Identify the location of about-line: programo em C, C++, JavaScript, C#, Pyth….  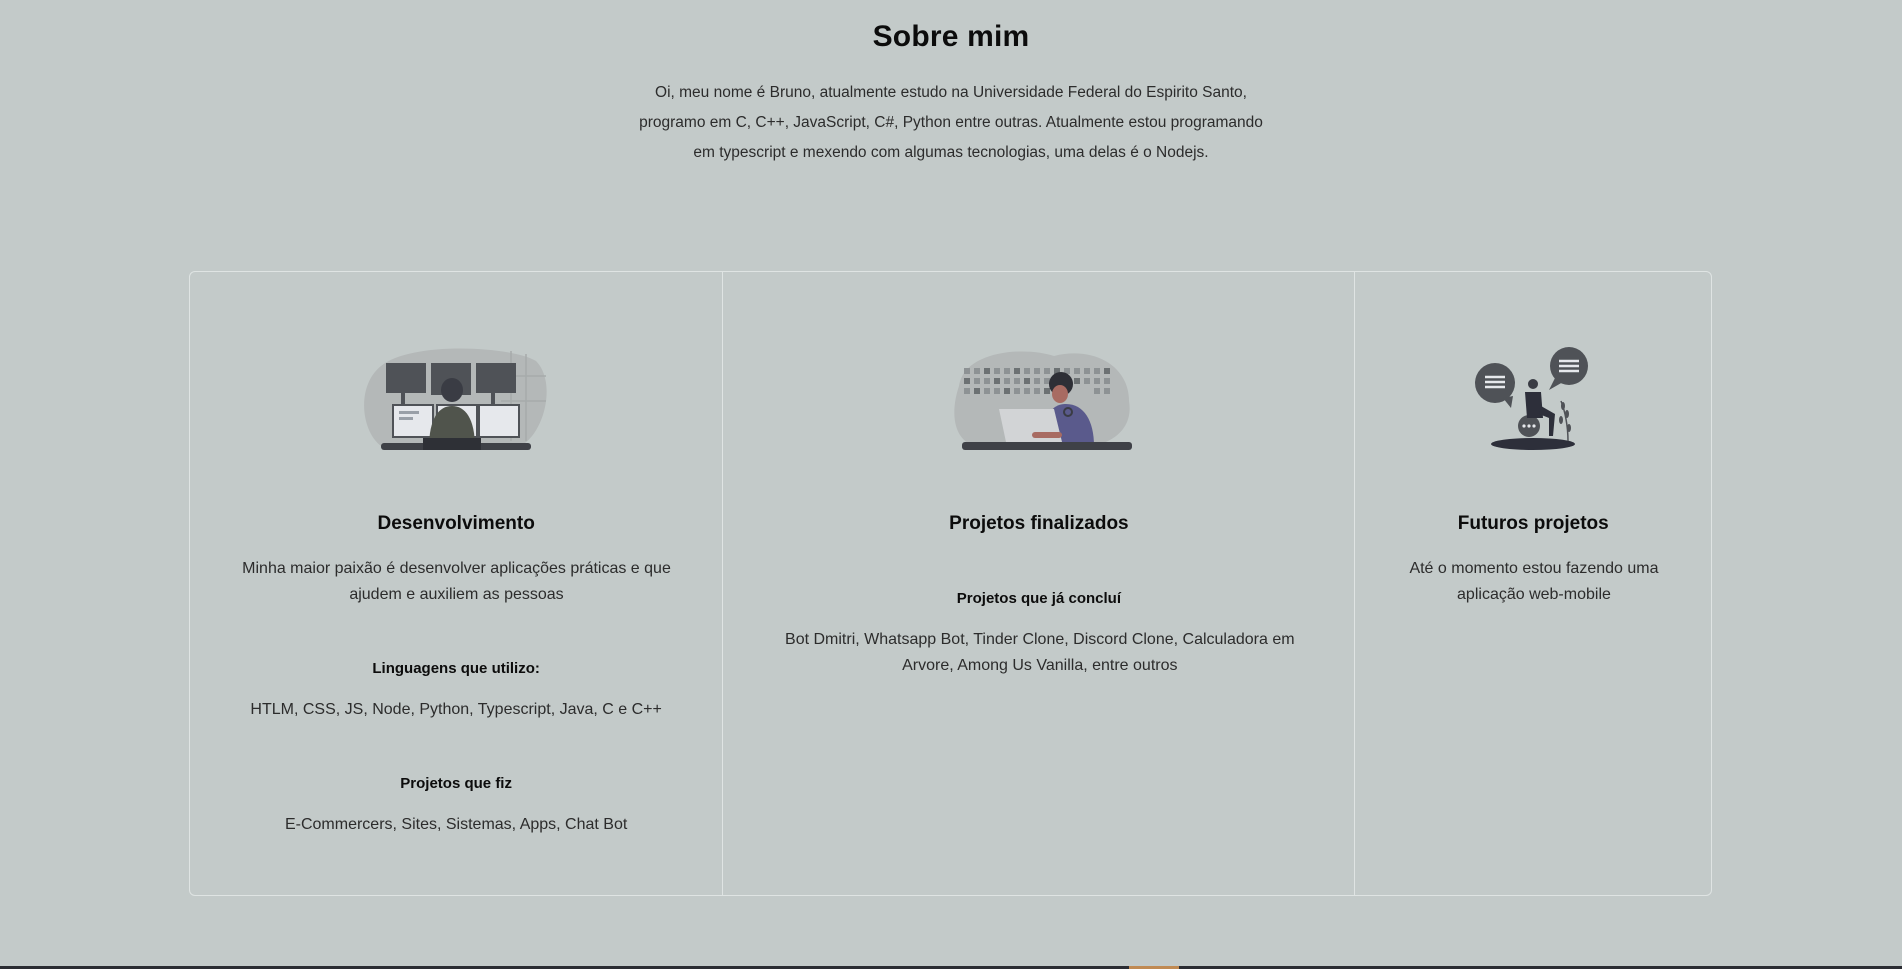
(951, 122).